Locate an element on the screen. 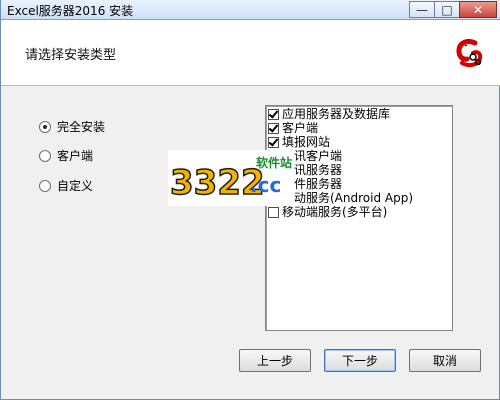  close-button: ✕ is located at coordinates (478, 9).